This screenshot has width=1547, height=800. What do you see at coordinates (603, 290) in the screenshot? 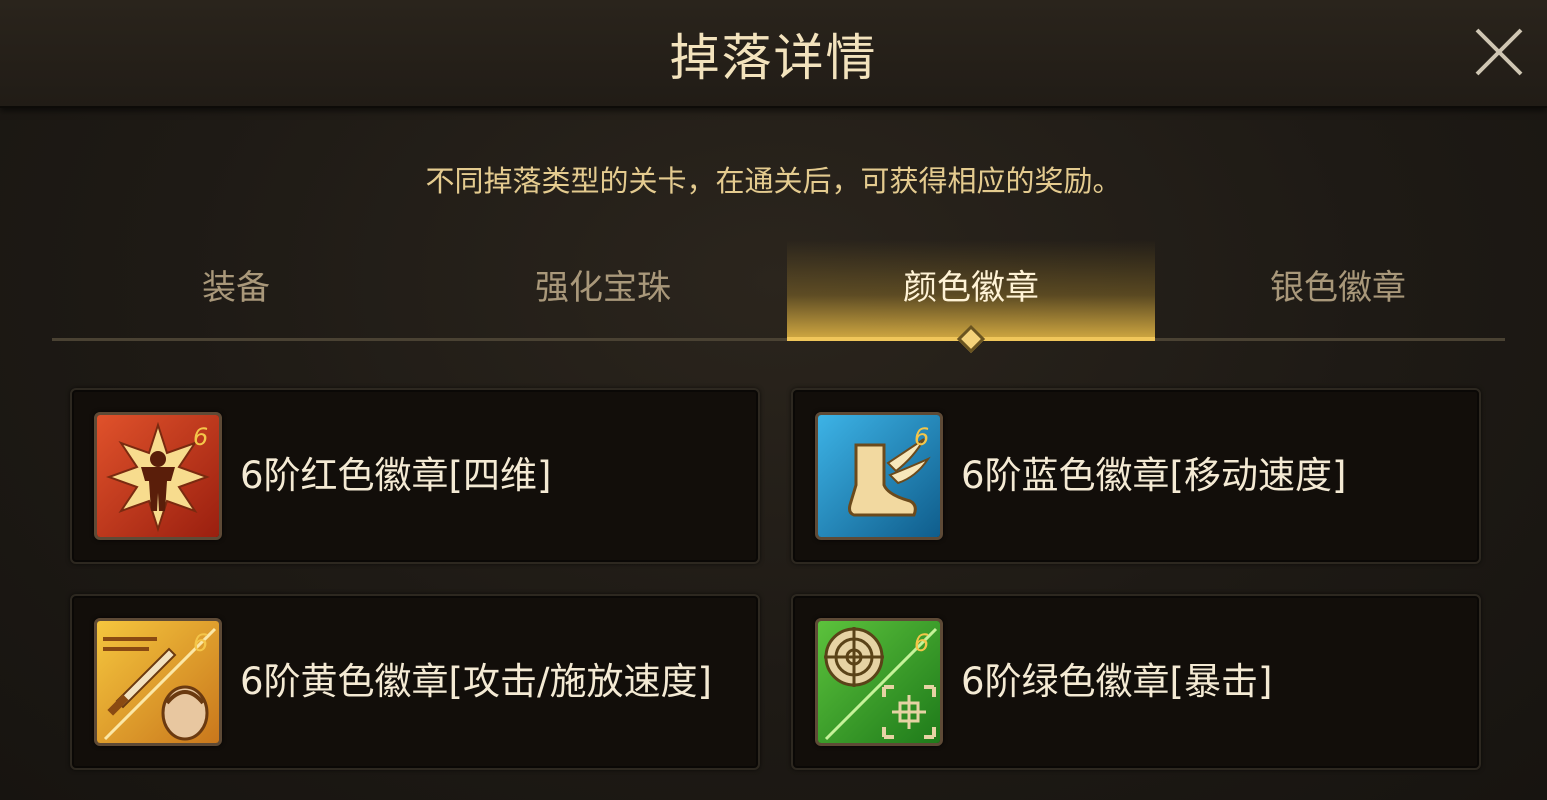
I see `tab-enhancement-orbs: 强化宝珠` at bounding box center [603, 290].